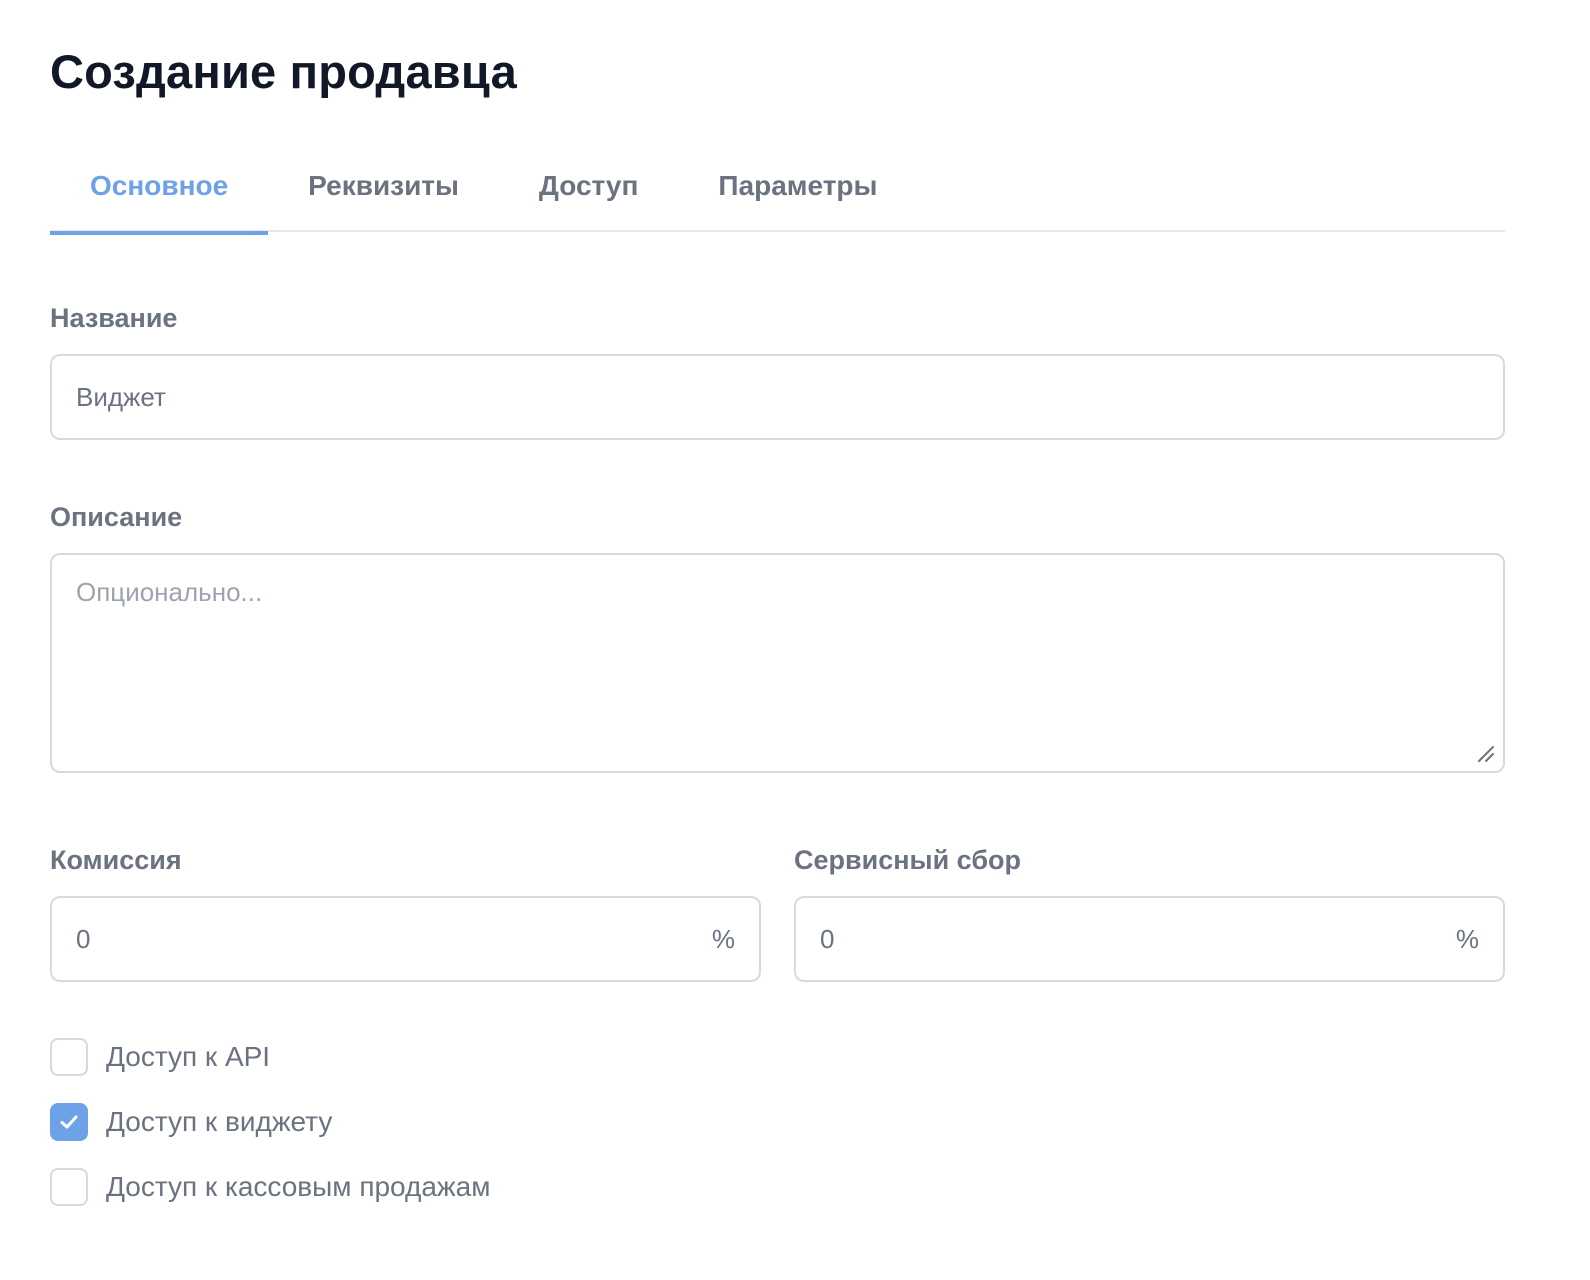 Image resolution: width=1590 pixels, height=1280 pixels. I want to click on commission-label: Комиссия, so click(116, 860).